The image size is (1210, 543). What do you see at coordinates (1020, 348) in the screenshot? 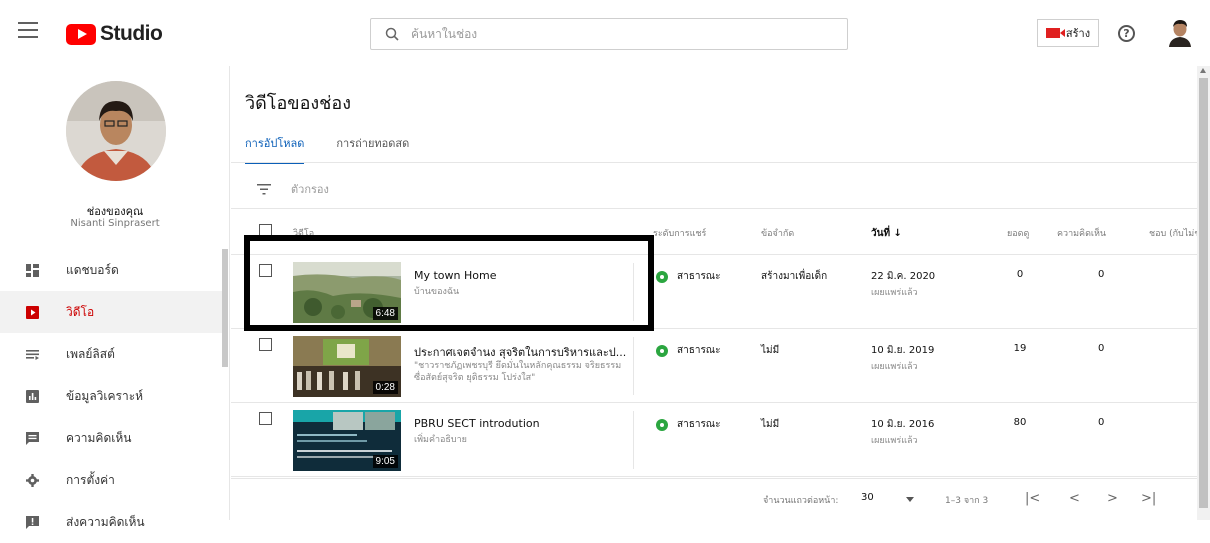
I see `views-cell: 19` at bounding box center [1020, 348].